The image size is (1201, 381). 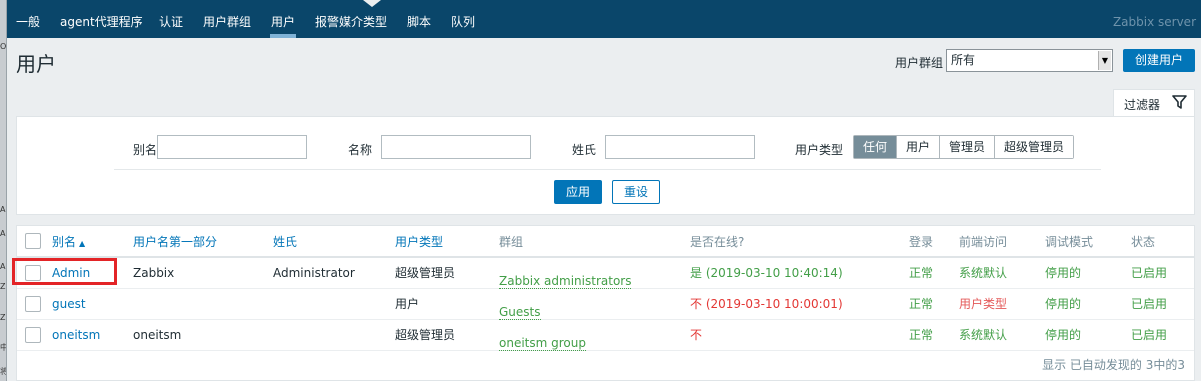 What do you see at coordinates (983, 304) in the screenshot?
I see `user-frontend-access: 用户类型` at bounding box center [983, 304].